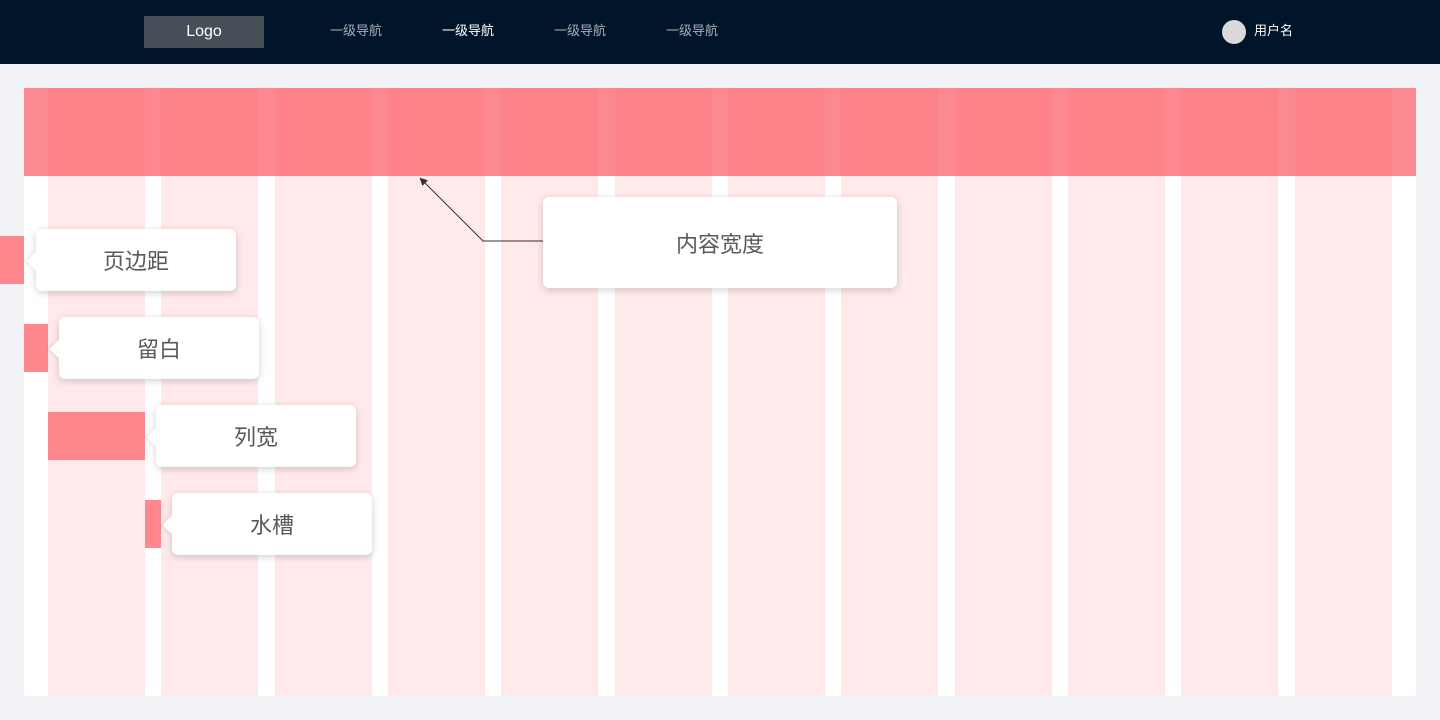 This screenshot has height=720, width=1440. What do you see at coordinates (1234, 32) in the screenshot?
I see `avatar` at bounding box center [1234, 32].